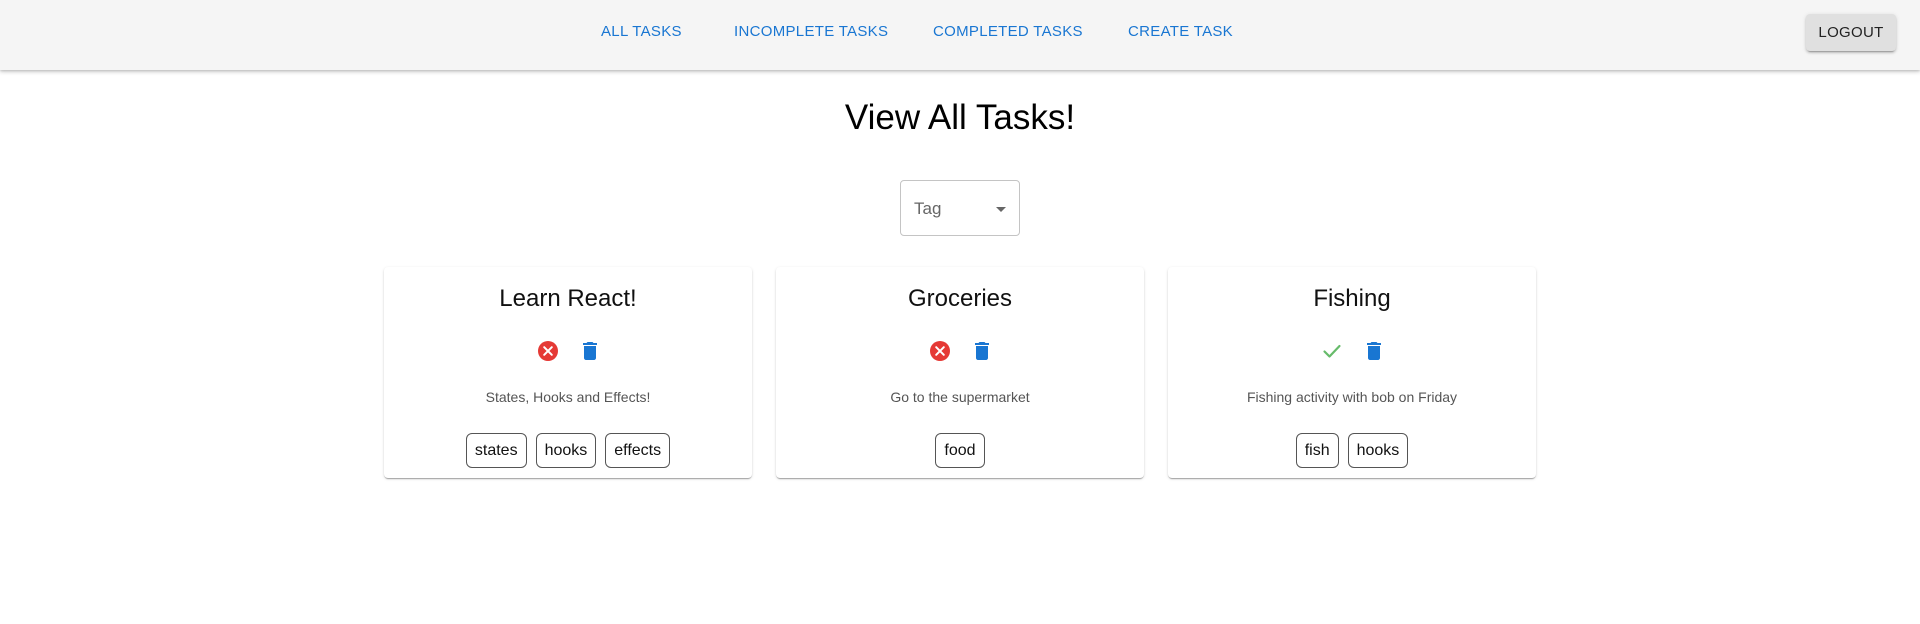 The width and height of the screenshot is (1920, 624). What do you see at coordinates (960, 117) in the screenshot?
I see `page-title: View All Tasks!` at bounding box center [960, 117].